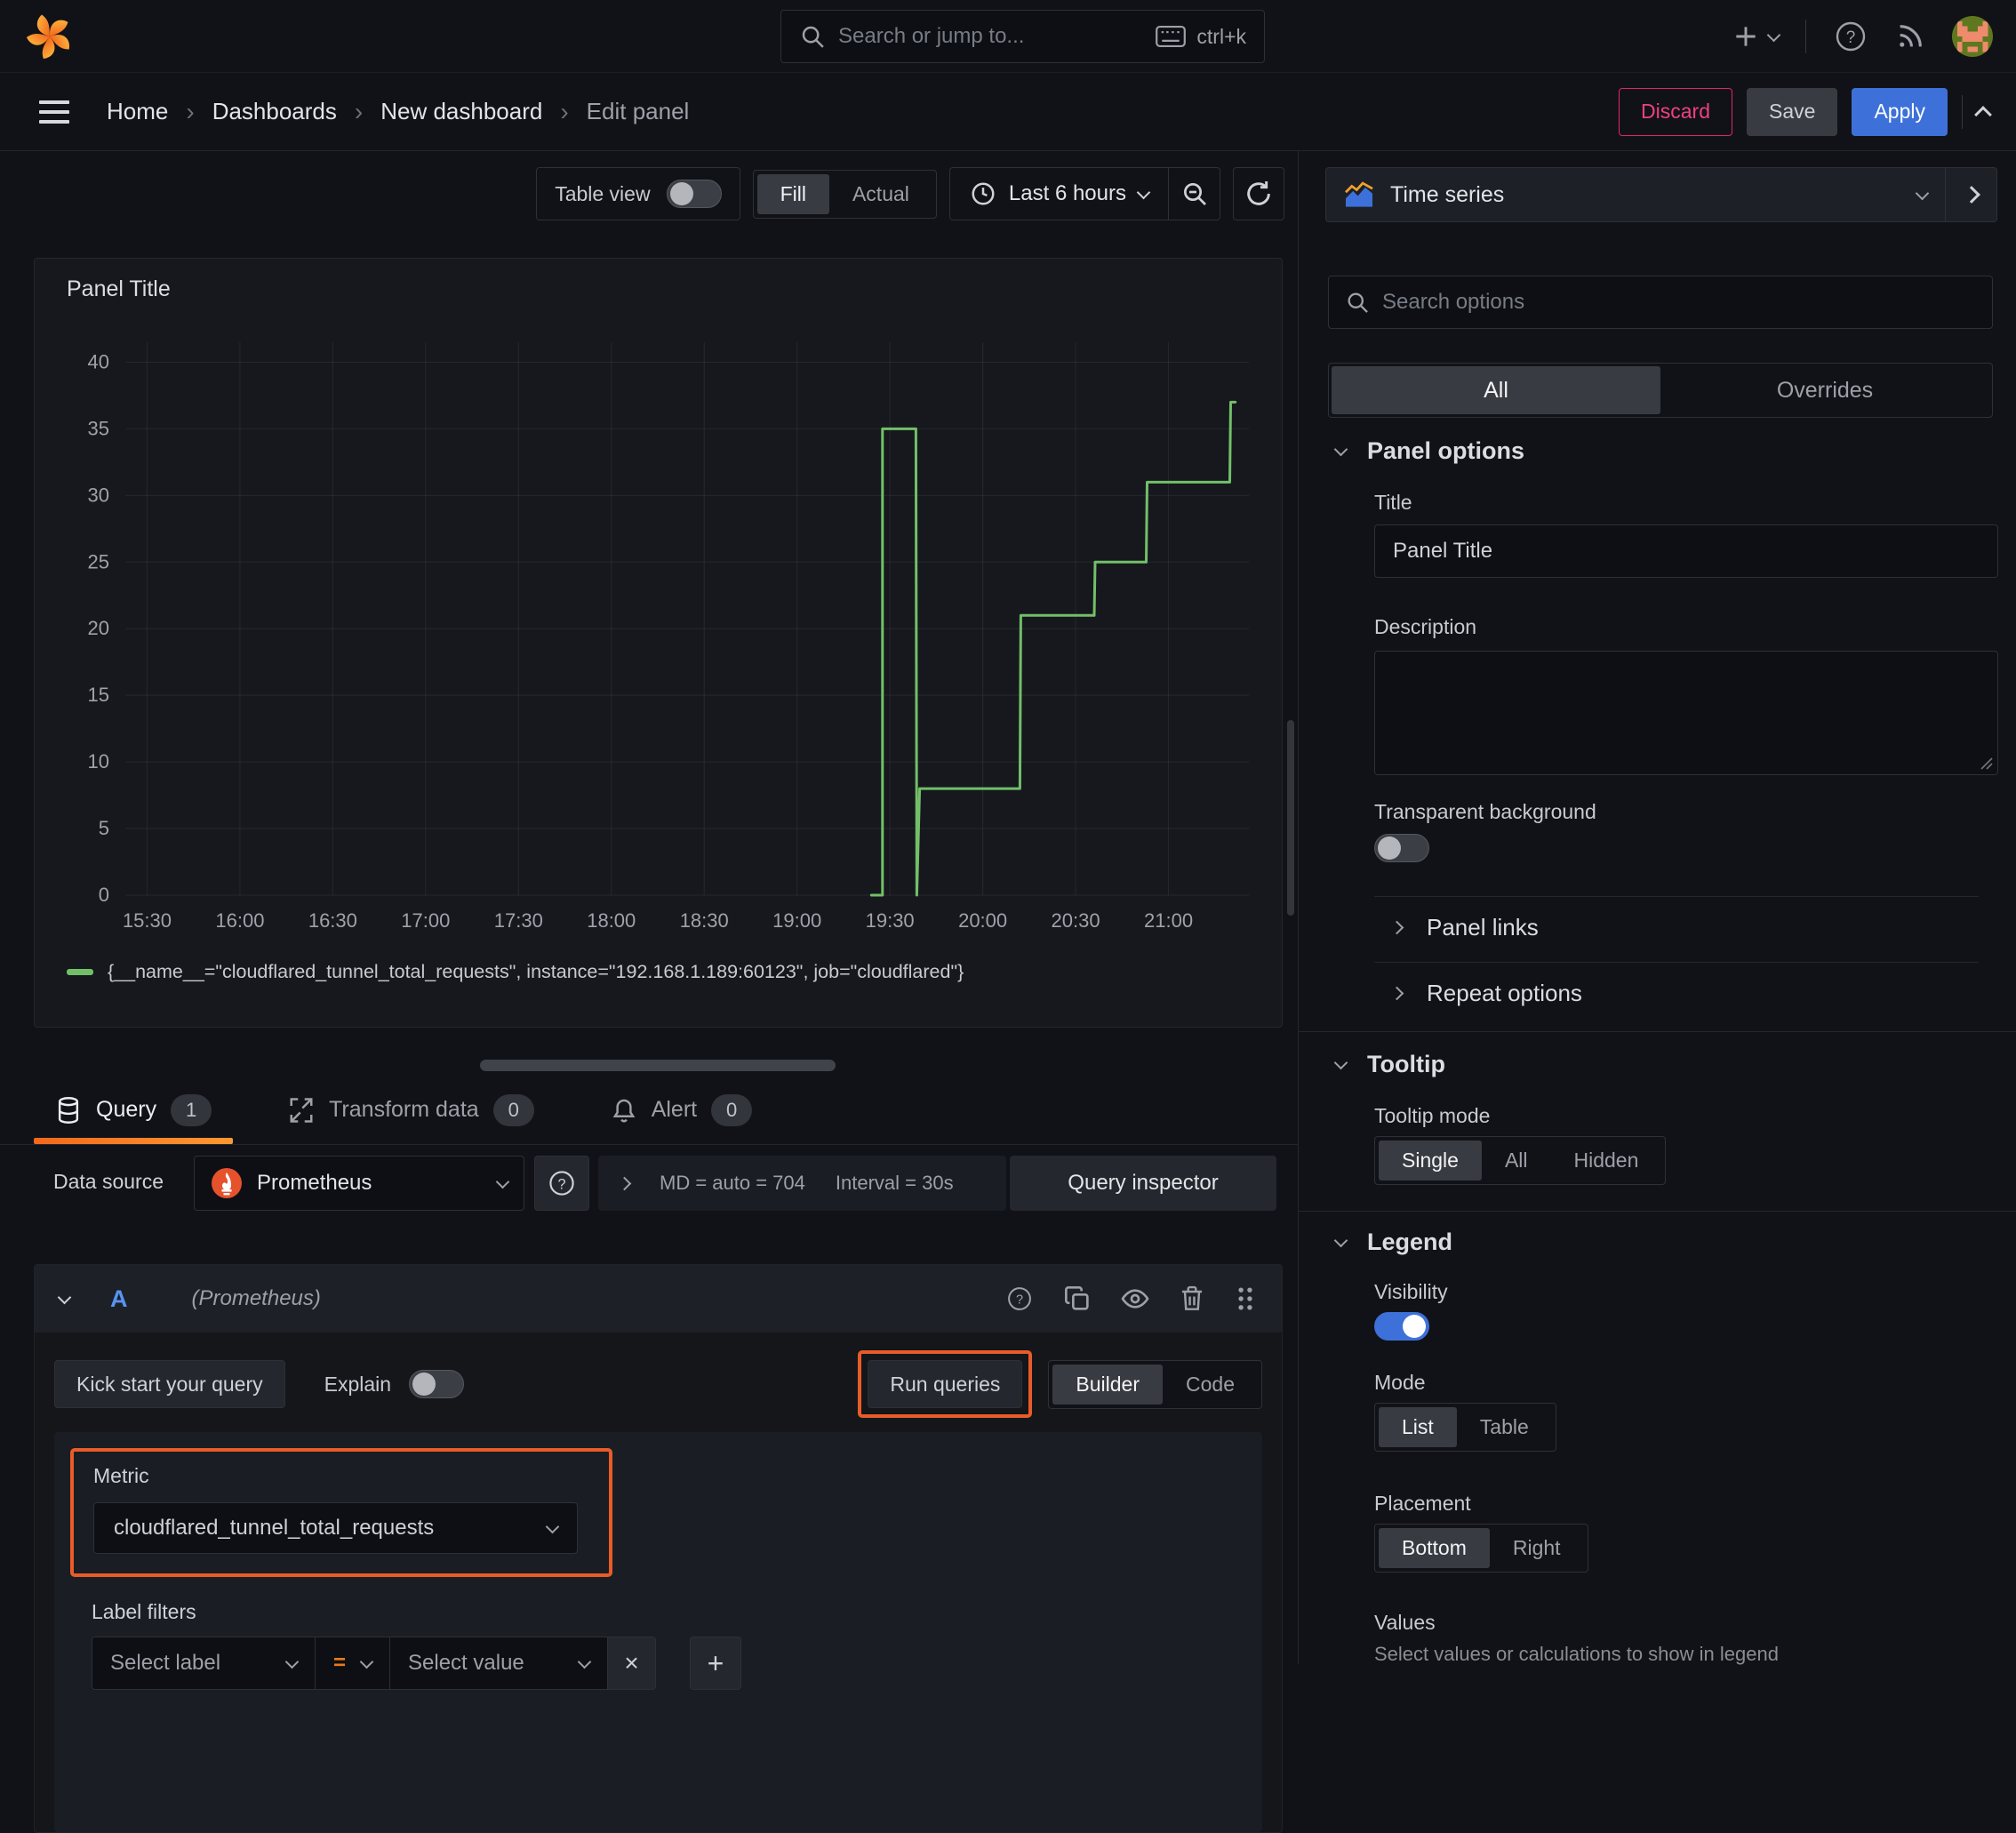 The width and height of the screenshot is (2016, 1833). I want to click on panel-title-input, so click(1686, 551).